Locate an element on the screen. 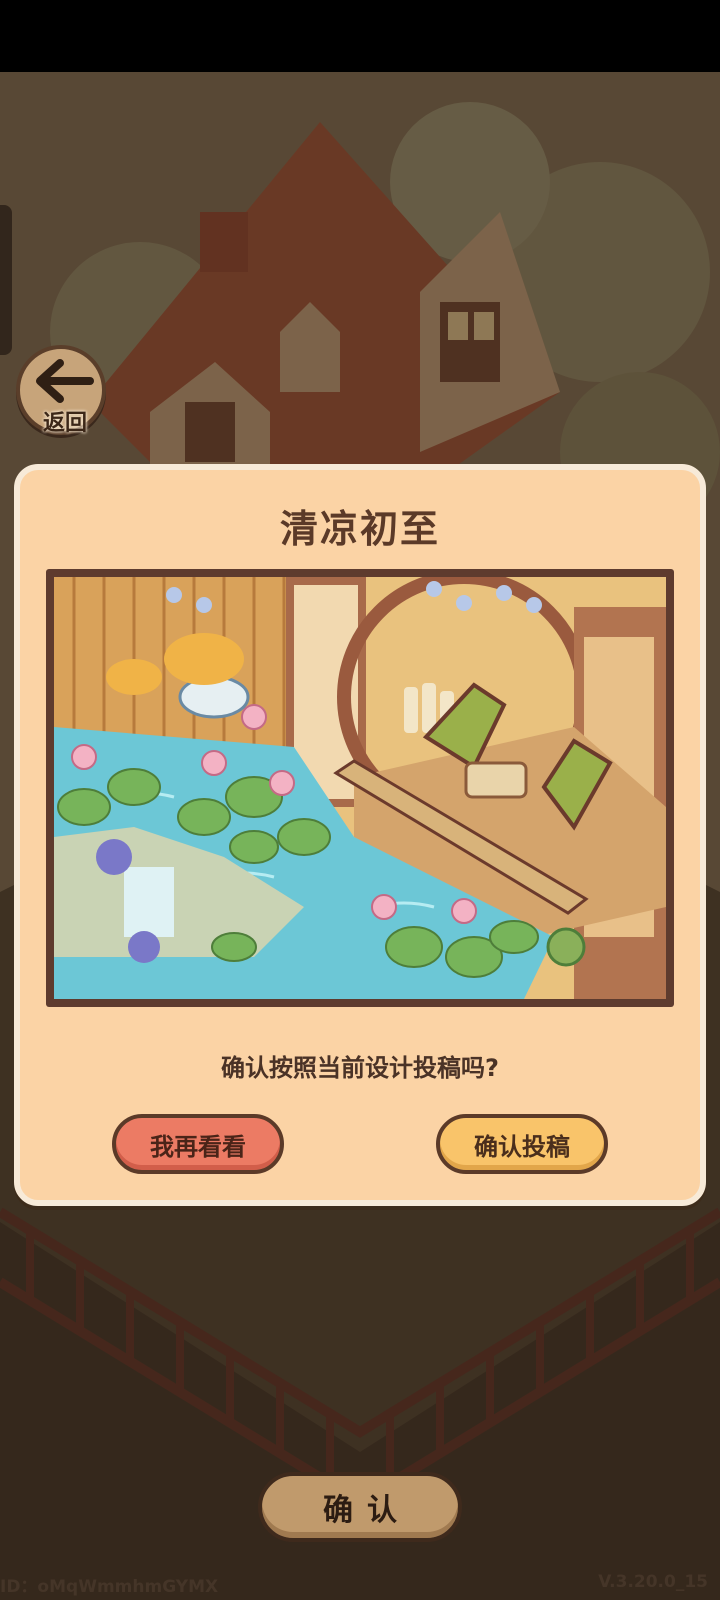 The width and height of the screenshot is (720, 1600). confirm-submit-button: 确认投稿 is located at coordinates (522, 1144).